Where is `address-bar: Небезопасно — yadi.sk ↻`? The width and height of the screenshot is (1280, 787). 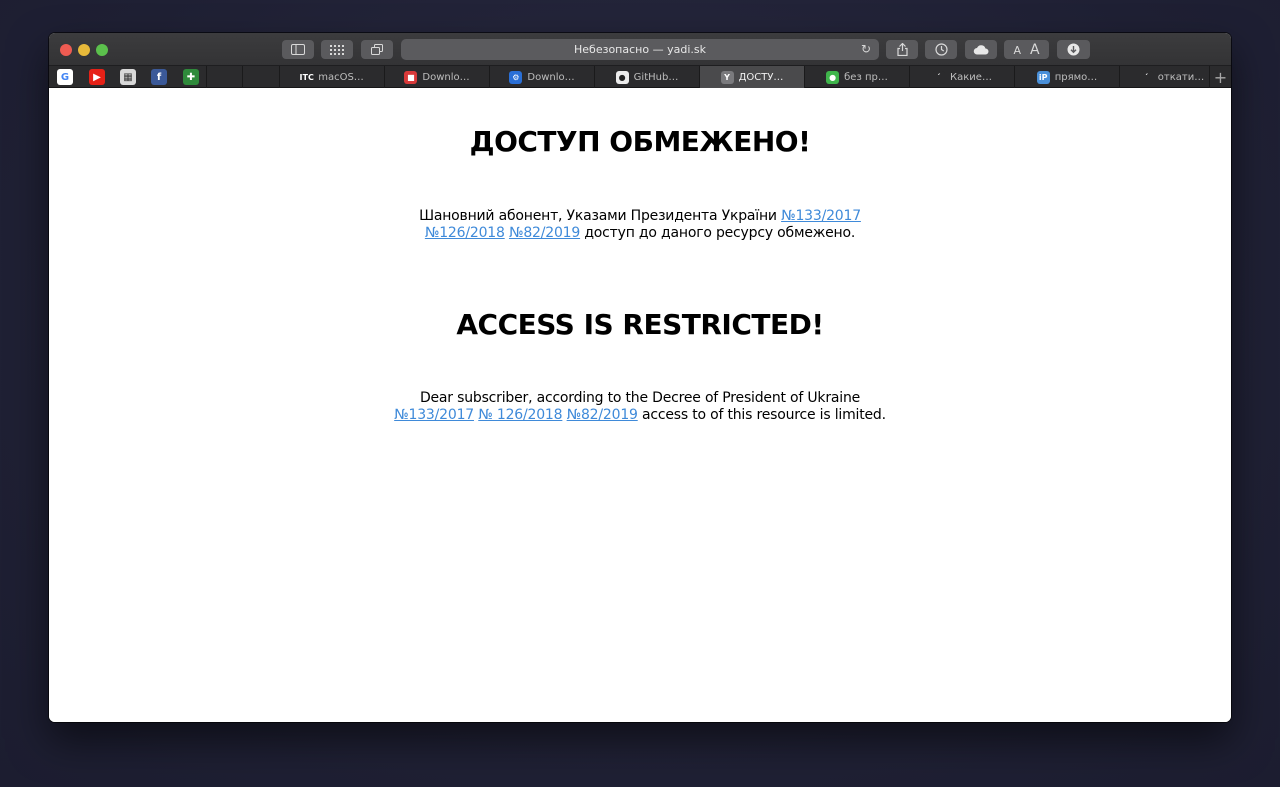 address-bar: Небезопасно — yadi.sk ↻ is located at coordinates (640, 49).